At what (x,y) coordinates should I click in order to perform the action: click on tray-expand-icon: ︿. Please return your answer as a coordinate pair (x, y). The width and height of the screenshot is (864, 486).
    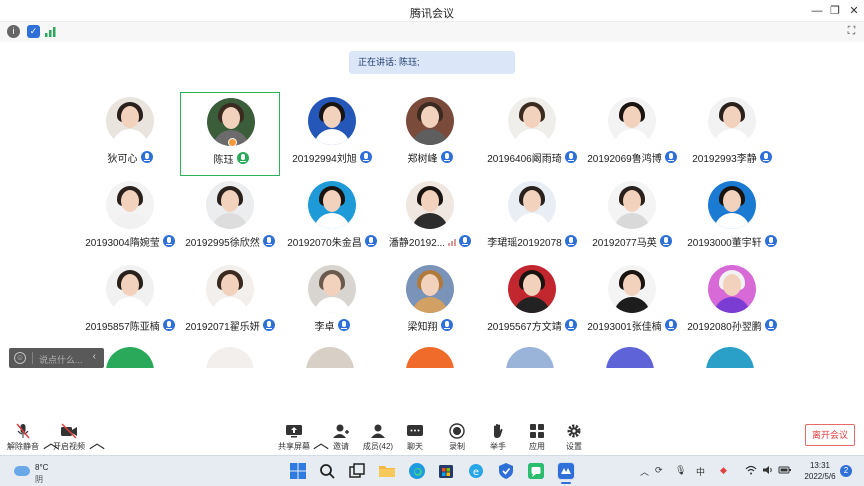
    Looking at the image, I should click on (644, 471).